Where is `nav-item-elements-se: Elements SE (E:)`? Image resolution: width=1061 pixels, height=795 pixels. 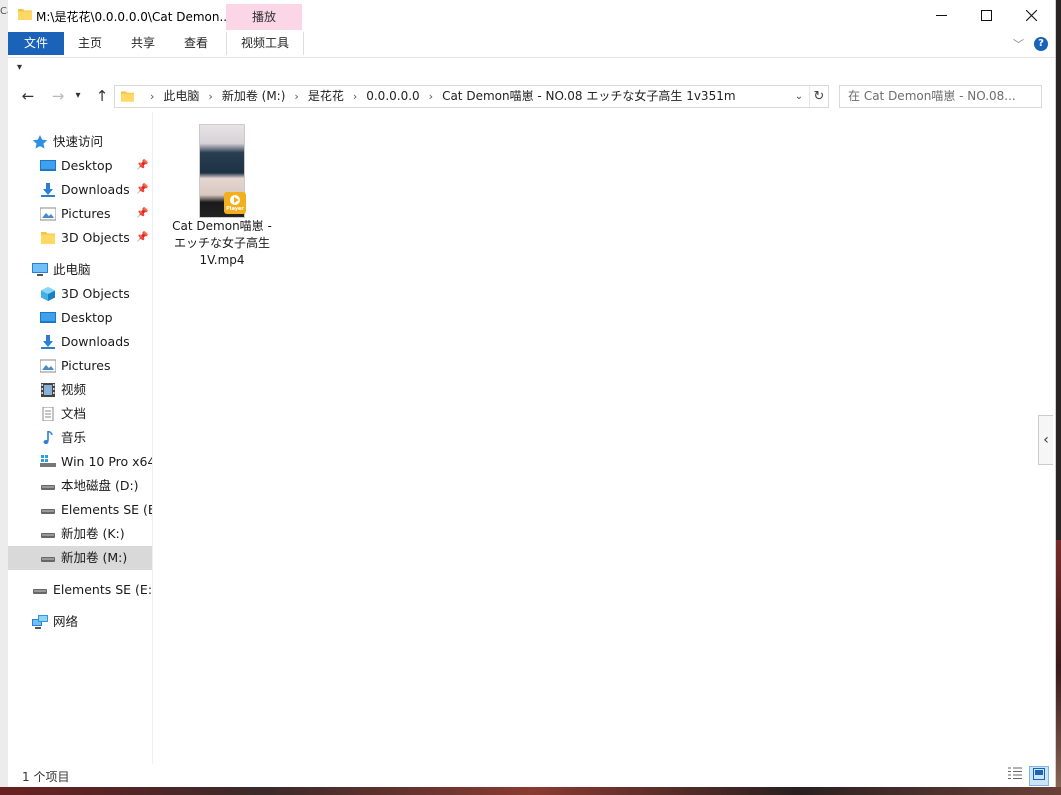 nav-item-elements-se: Elements SE (E:) is located at coordinates (80, 590).